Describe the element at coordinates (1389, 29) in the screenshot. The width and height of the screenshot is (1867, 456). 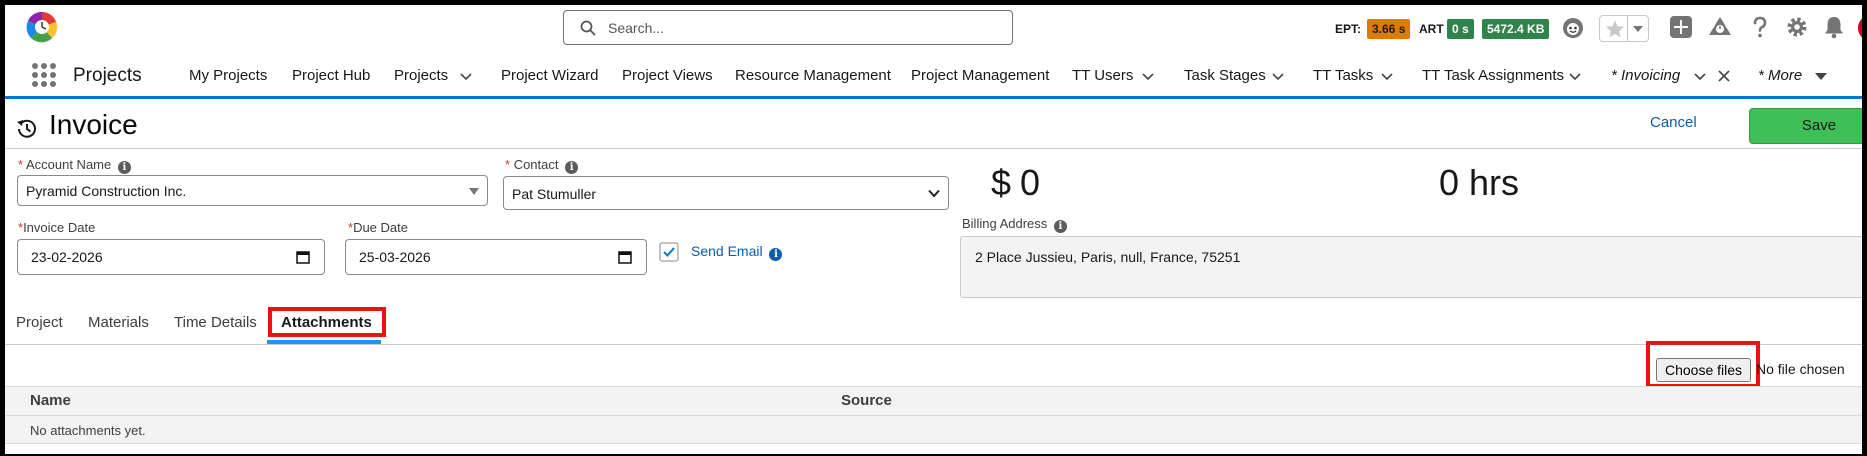
I see `ept-value-badge: 3.66 s` at that location.